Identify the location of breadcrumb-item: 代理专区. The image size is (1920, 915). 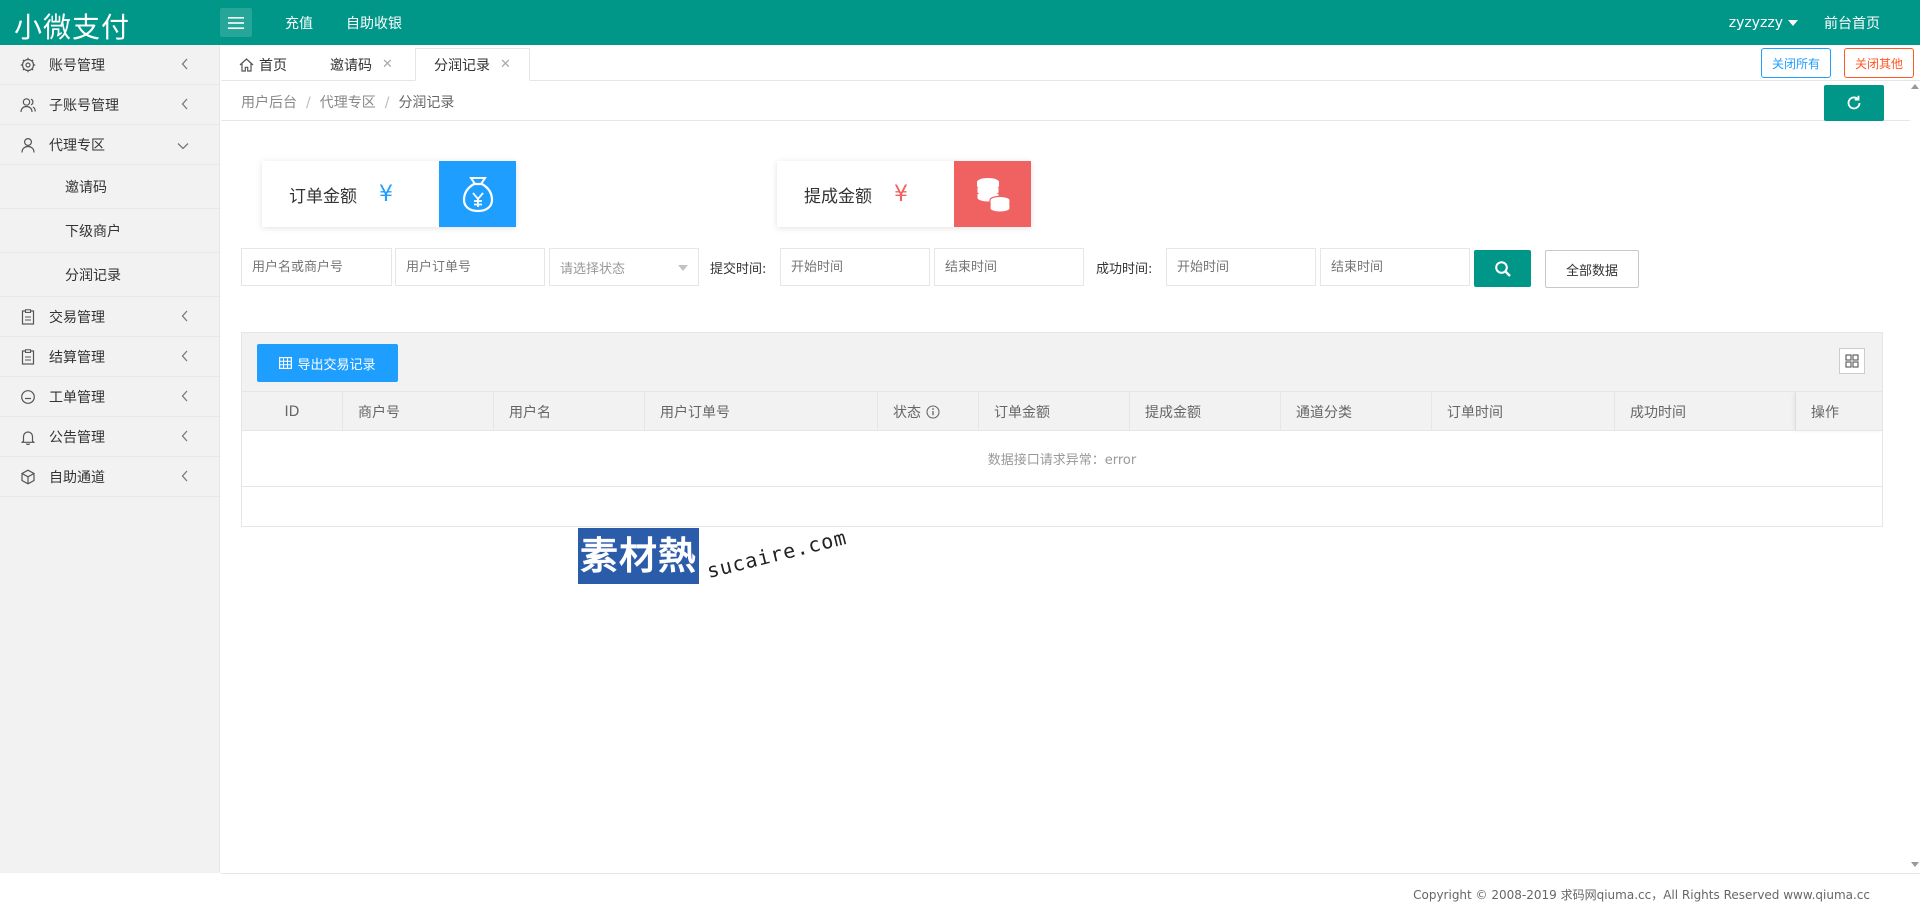
(348, 103).